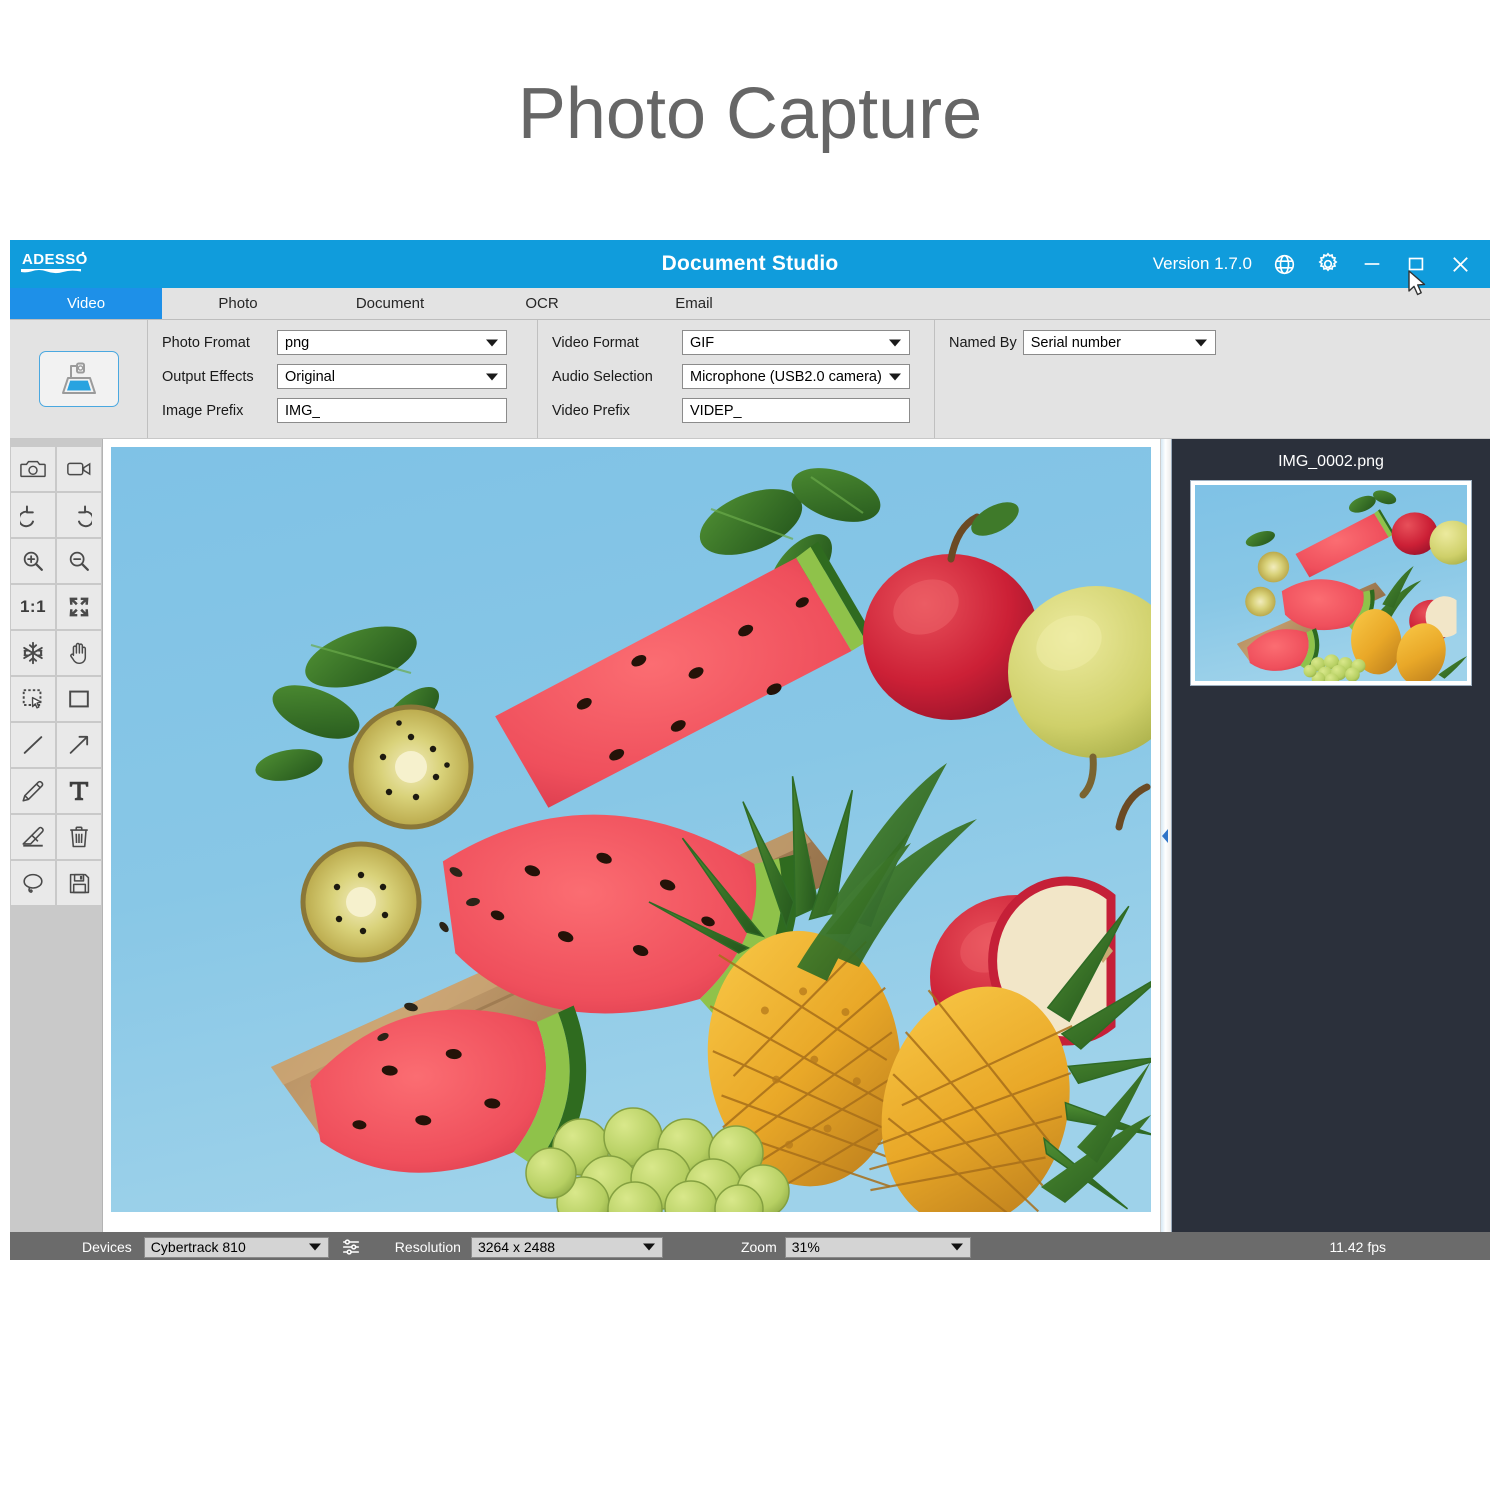 The image size is (1500, 1500). Describe the element at coordinates (33, 515) in the screenshot. I see `undo-icon` at that location.